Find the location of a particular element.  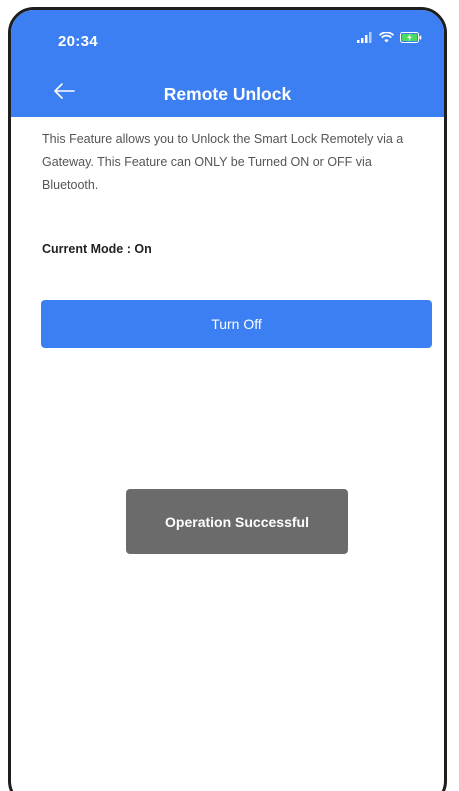

nav-bar: Remote Unlock is located at coordinates (227, 93).